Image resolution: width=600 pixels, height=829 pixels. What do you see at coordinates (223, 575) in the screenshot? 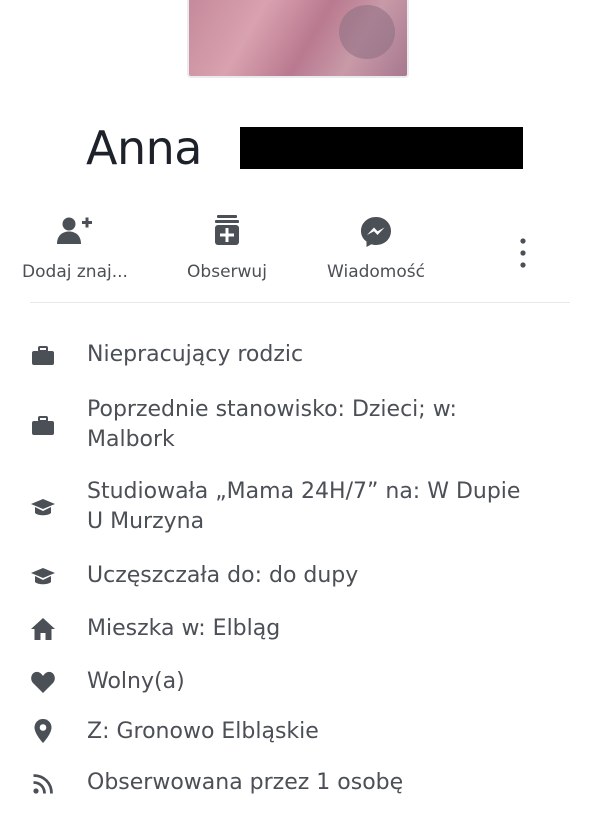
I see `detail-text: Uczęszczała do: do dupy` at bounding box center [223, 575].